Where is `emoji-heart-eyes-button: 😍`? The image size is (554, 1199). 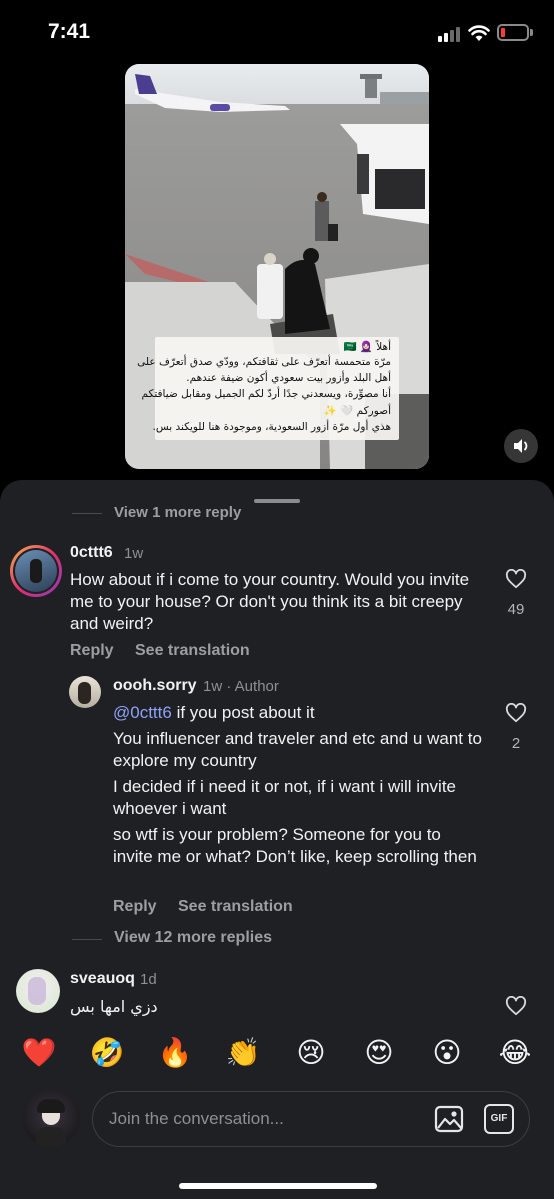 emoji-heart-eyes-button: 😍 is located at coordinates (379, 1053).